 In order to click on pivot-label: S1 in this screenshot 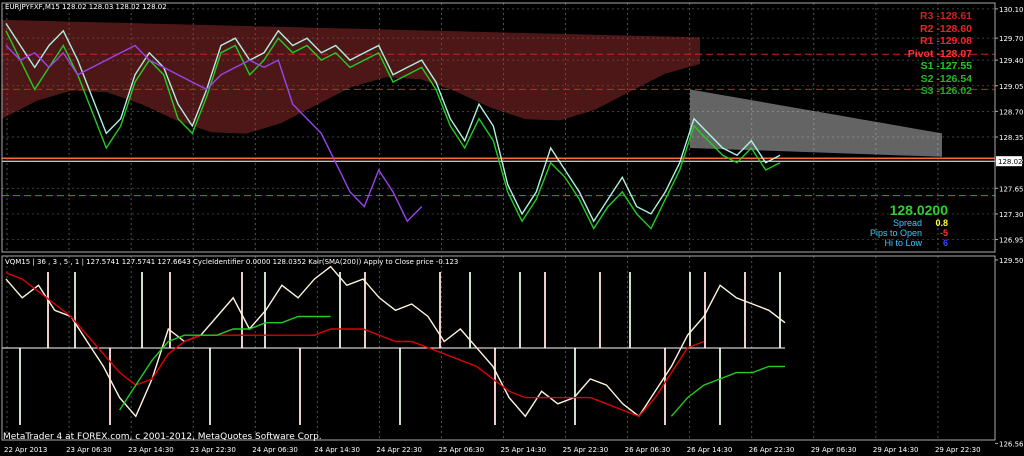, I will do `click(927, 66)`.